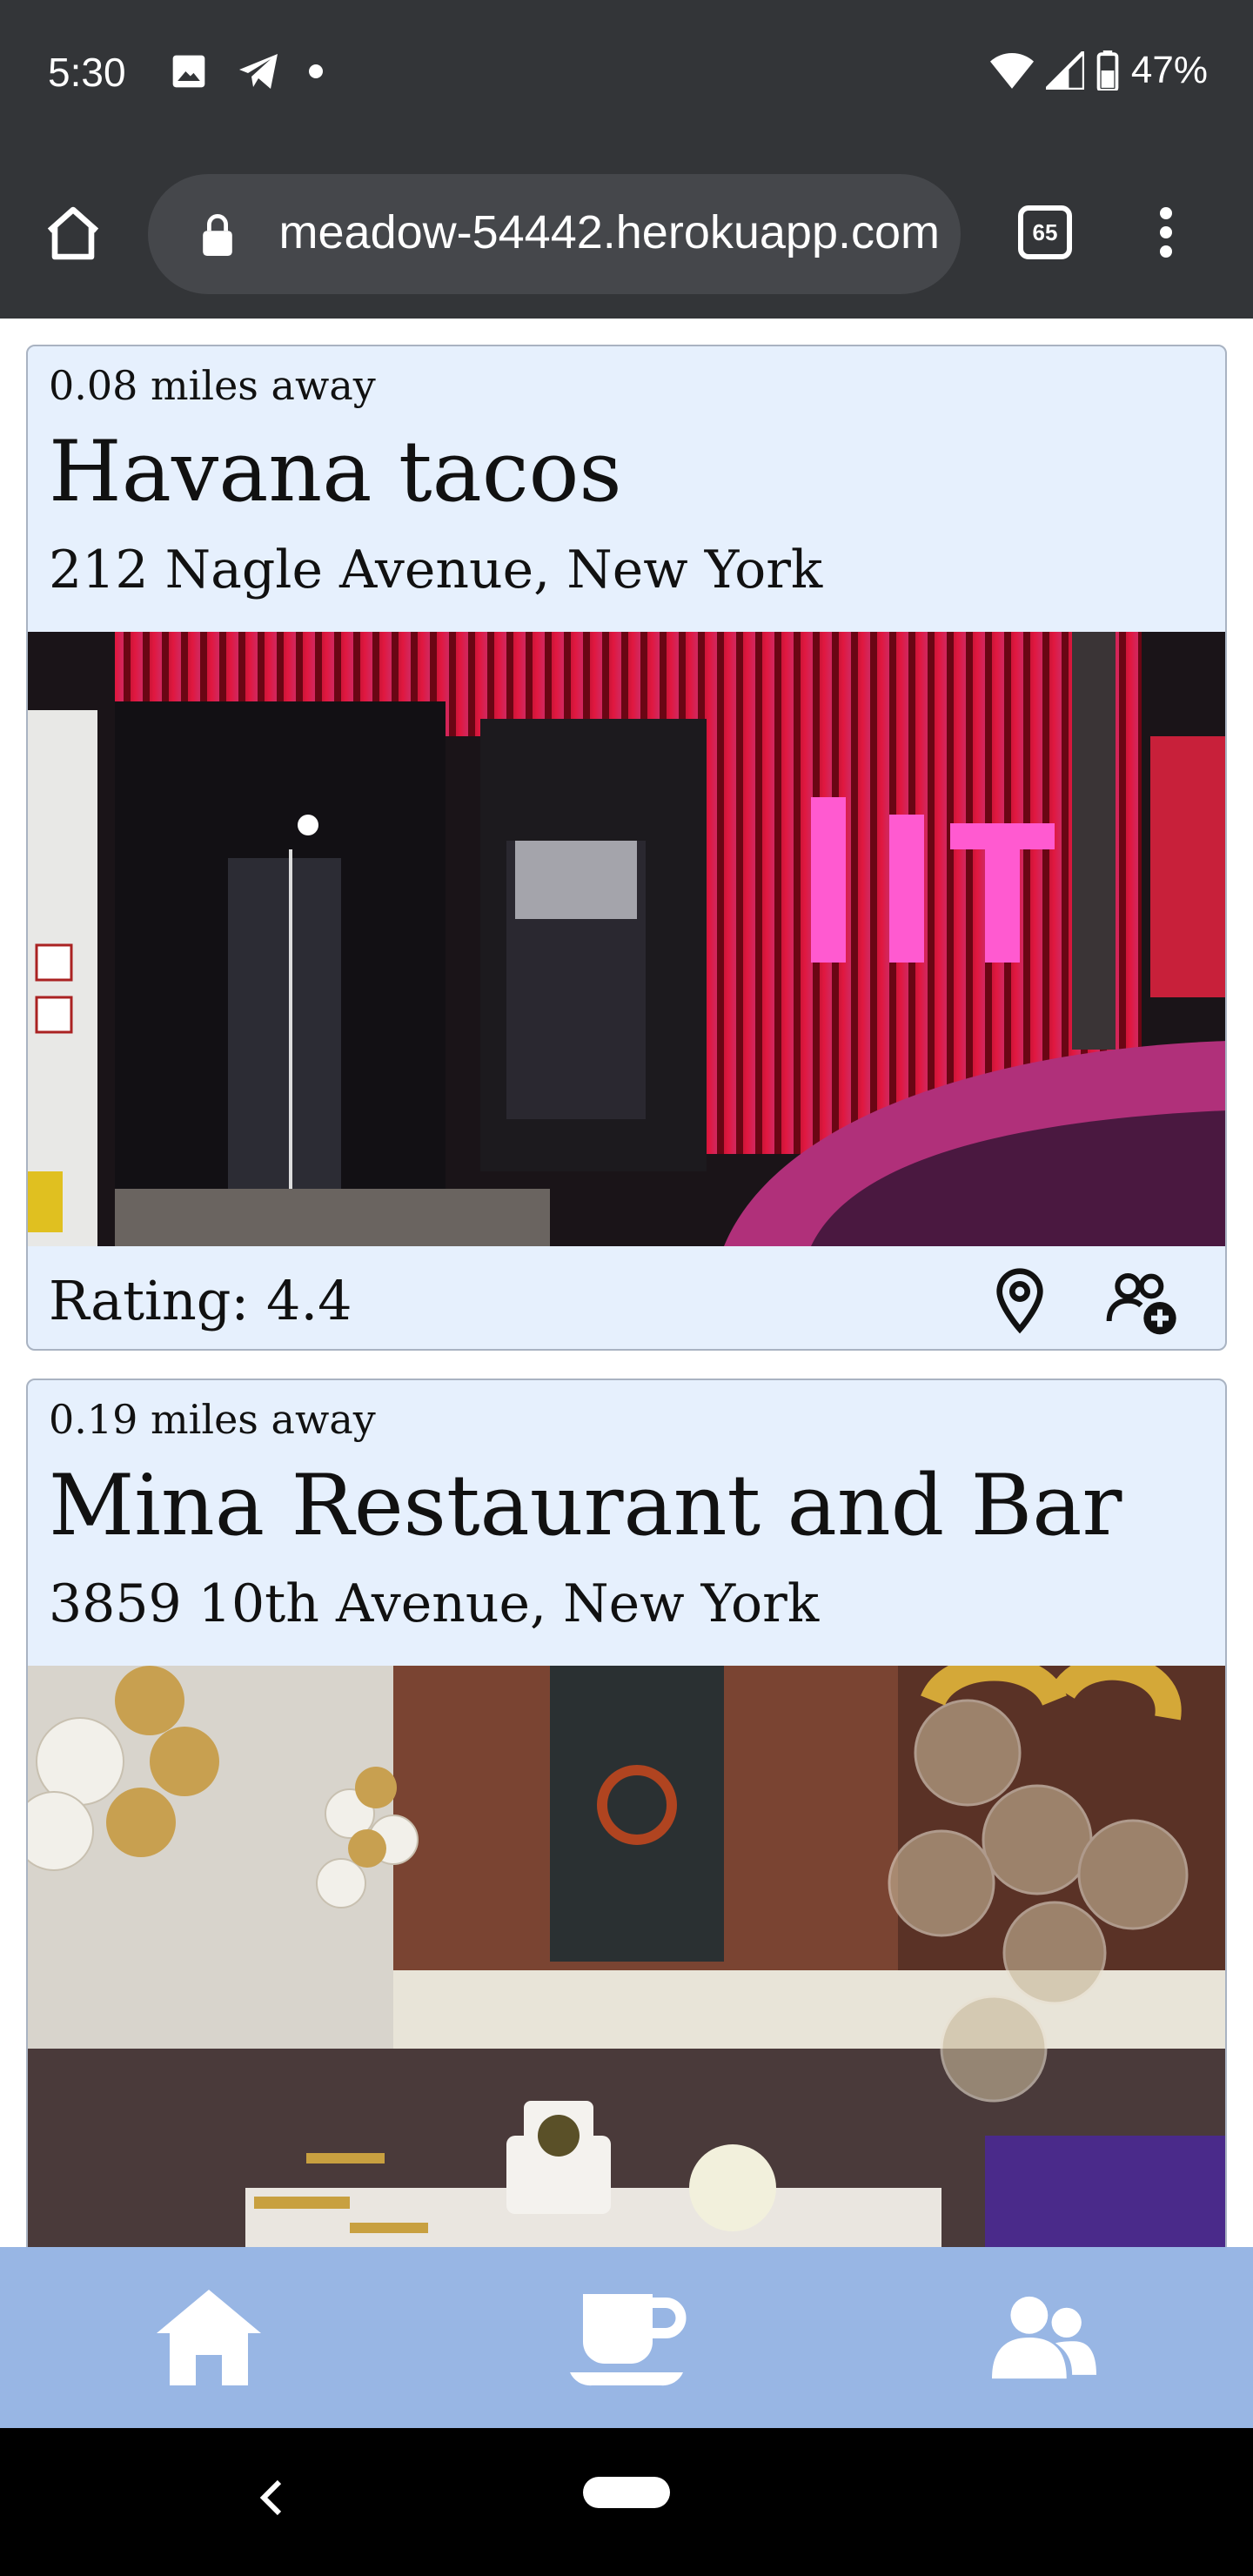 The width and height of the screenshot is (1253, 2576). Describe the element at coordinates (1107, 71) in the screenshot. I see `battery-icon` at that location.